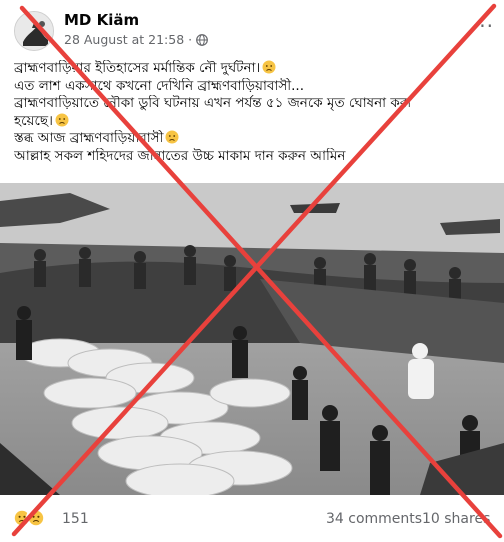  Describe the element at coordinates (254, 30) in the screenshot. I see `post-header: MD Kiäm 28 August at 21:58 · ···` at that location.